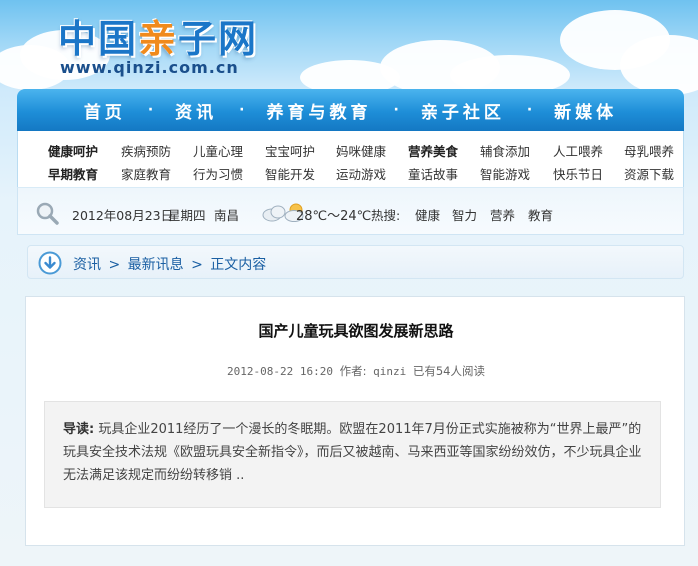 The width and height of the screenshot is (698, 566). Describe the element at coordinates (433, 173) in the screenshot. I see `category-link: 童话故事` at that location.